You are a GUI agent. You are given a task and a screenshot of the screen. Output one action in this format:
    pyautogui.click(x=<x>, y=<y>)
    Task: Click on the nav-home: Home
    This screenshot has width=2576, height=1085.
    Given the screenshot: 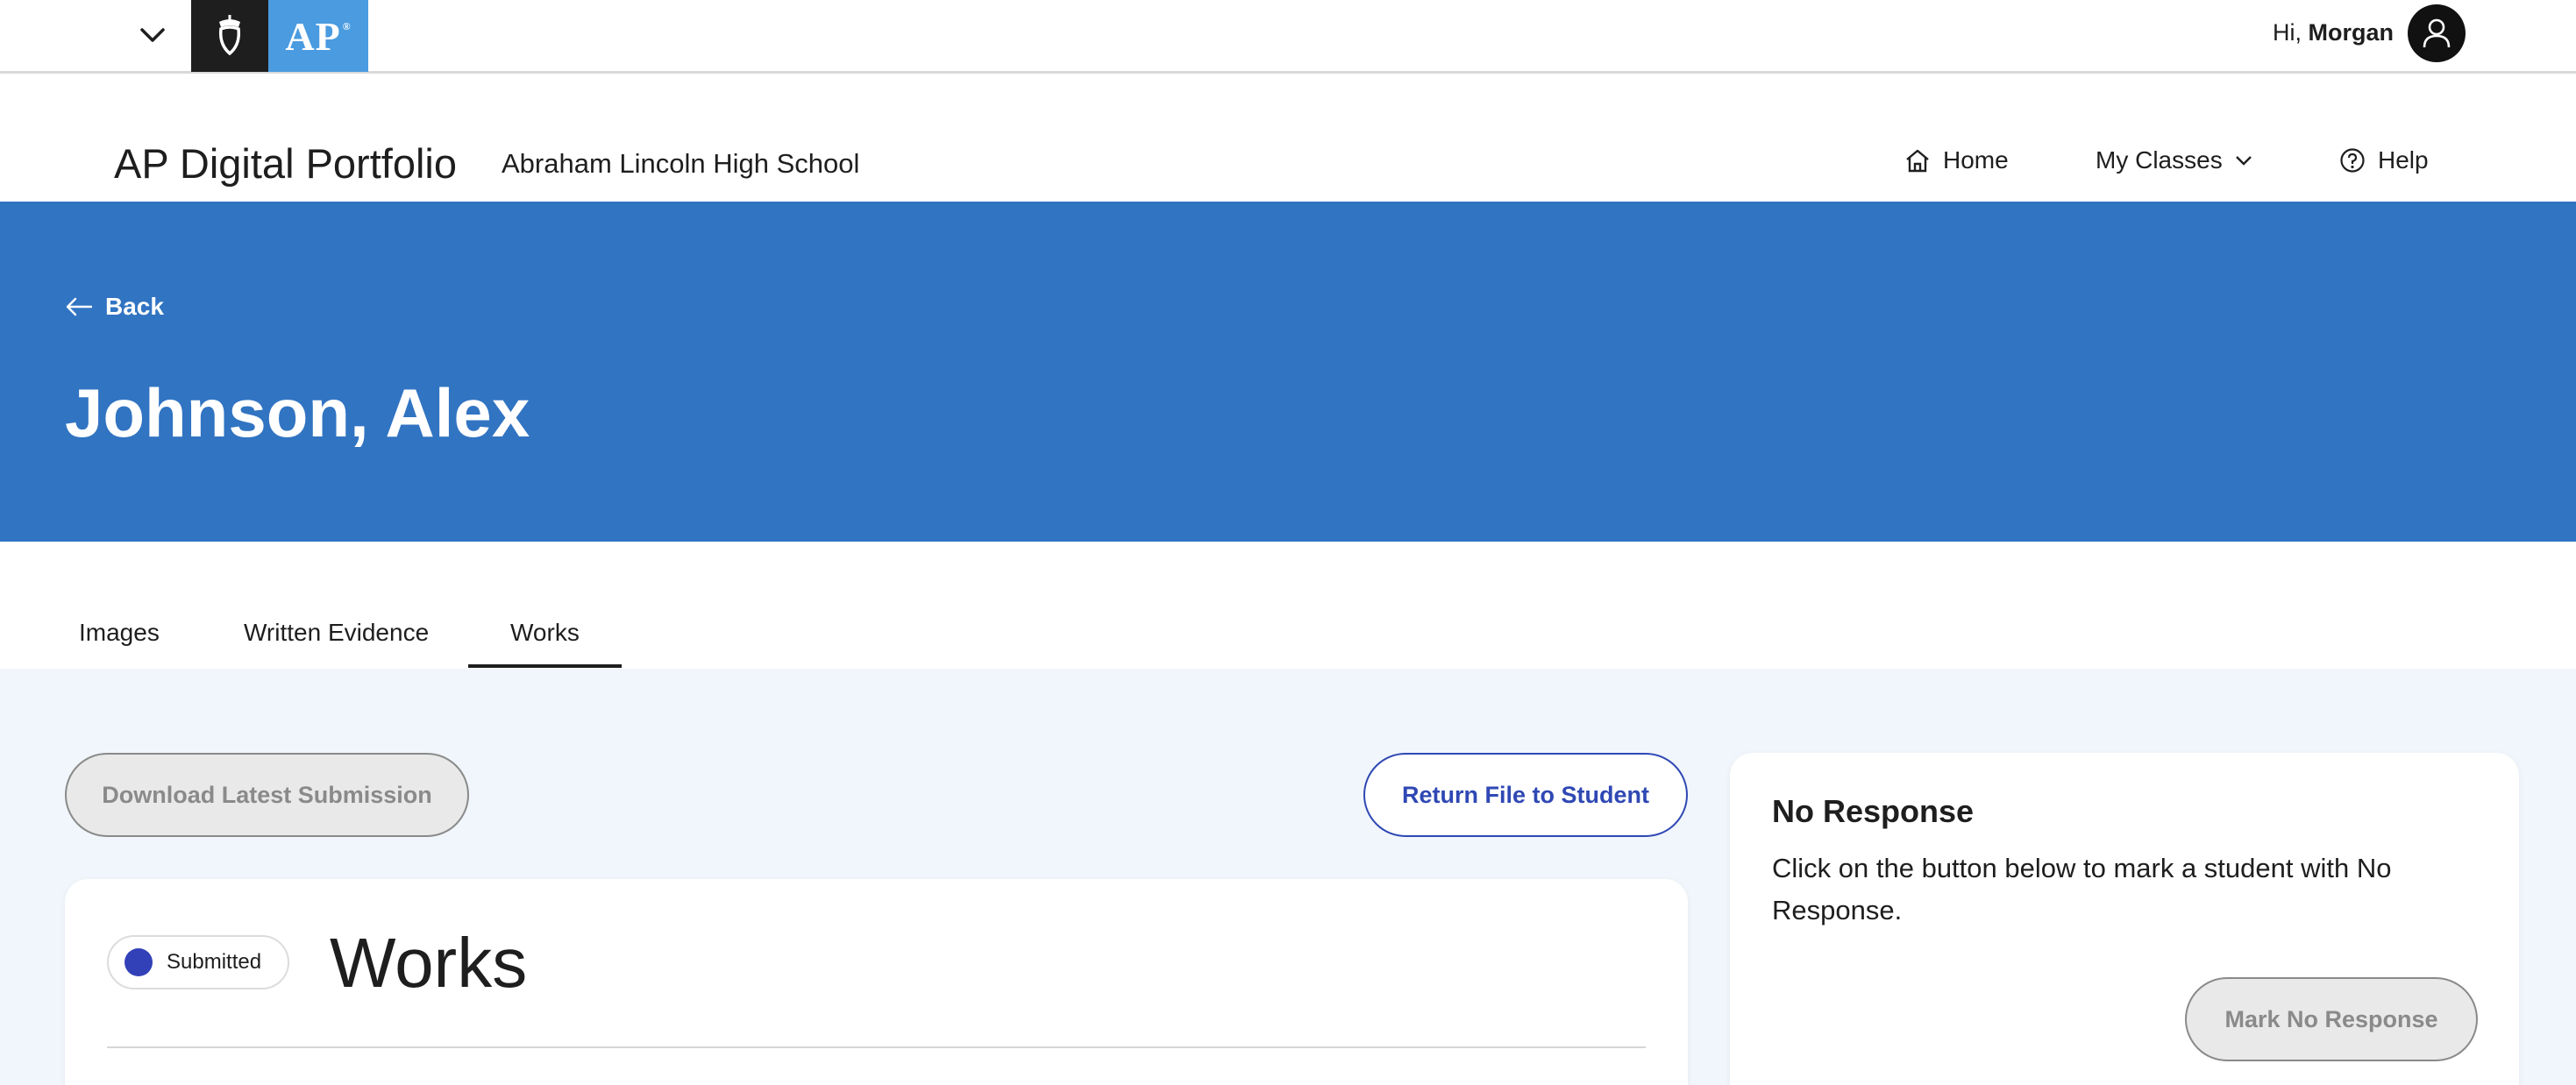 What is the action you would take?
    pyautogui.click(x=1956, y=160)
    